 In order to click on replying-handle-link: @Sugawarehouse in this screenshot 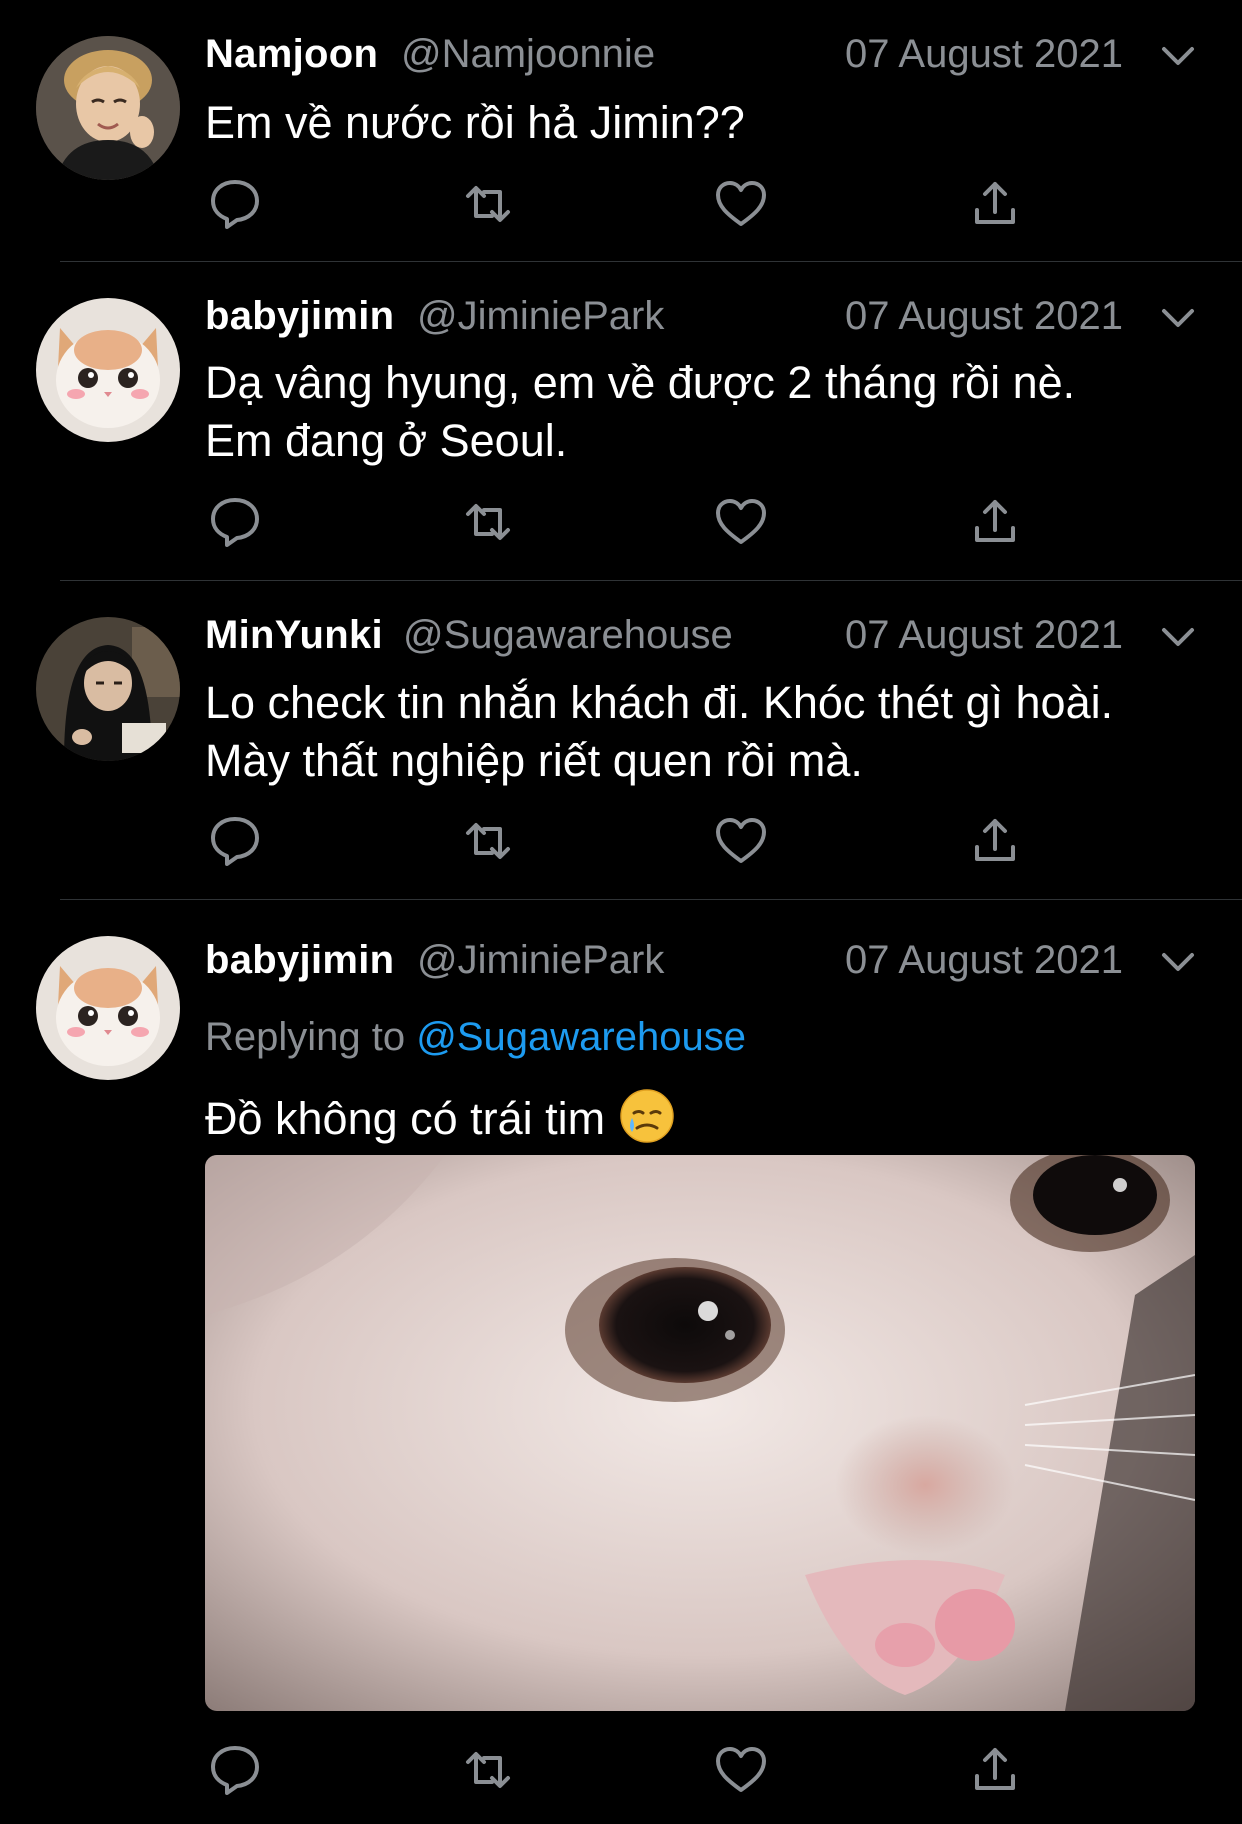, I will do `click(581, 1037)`.